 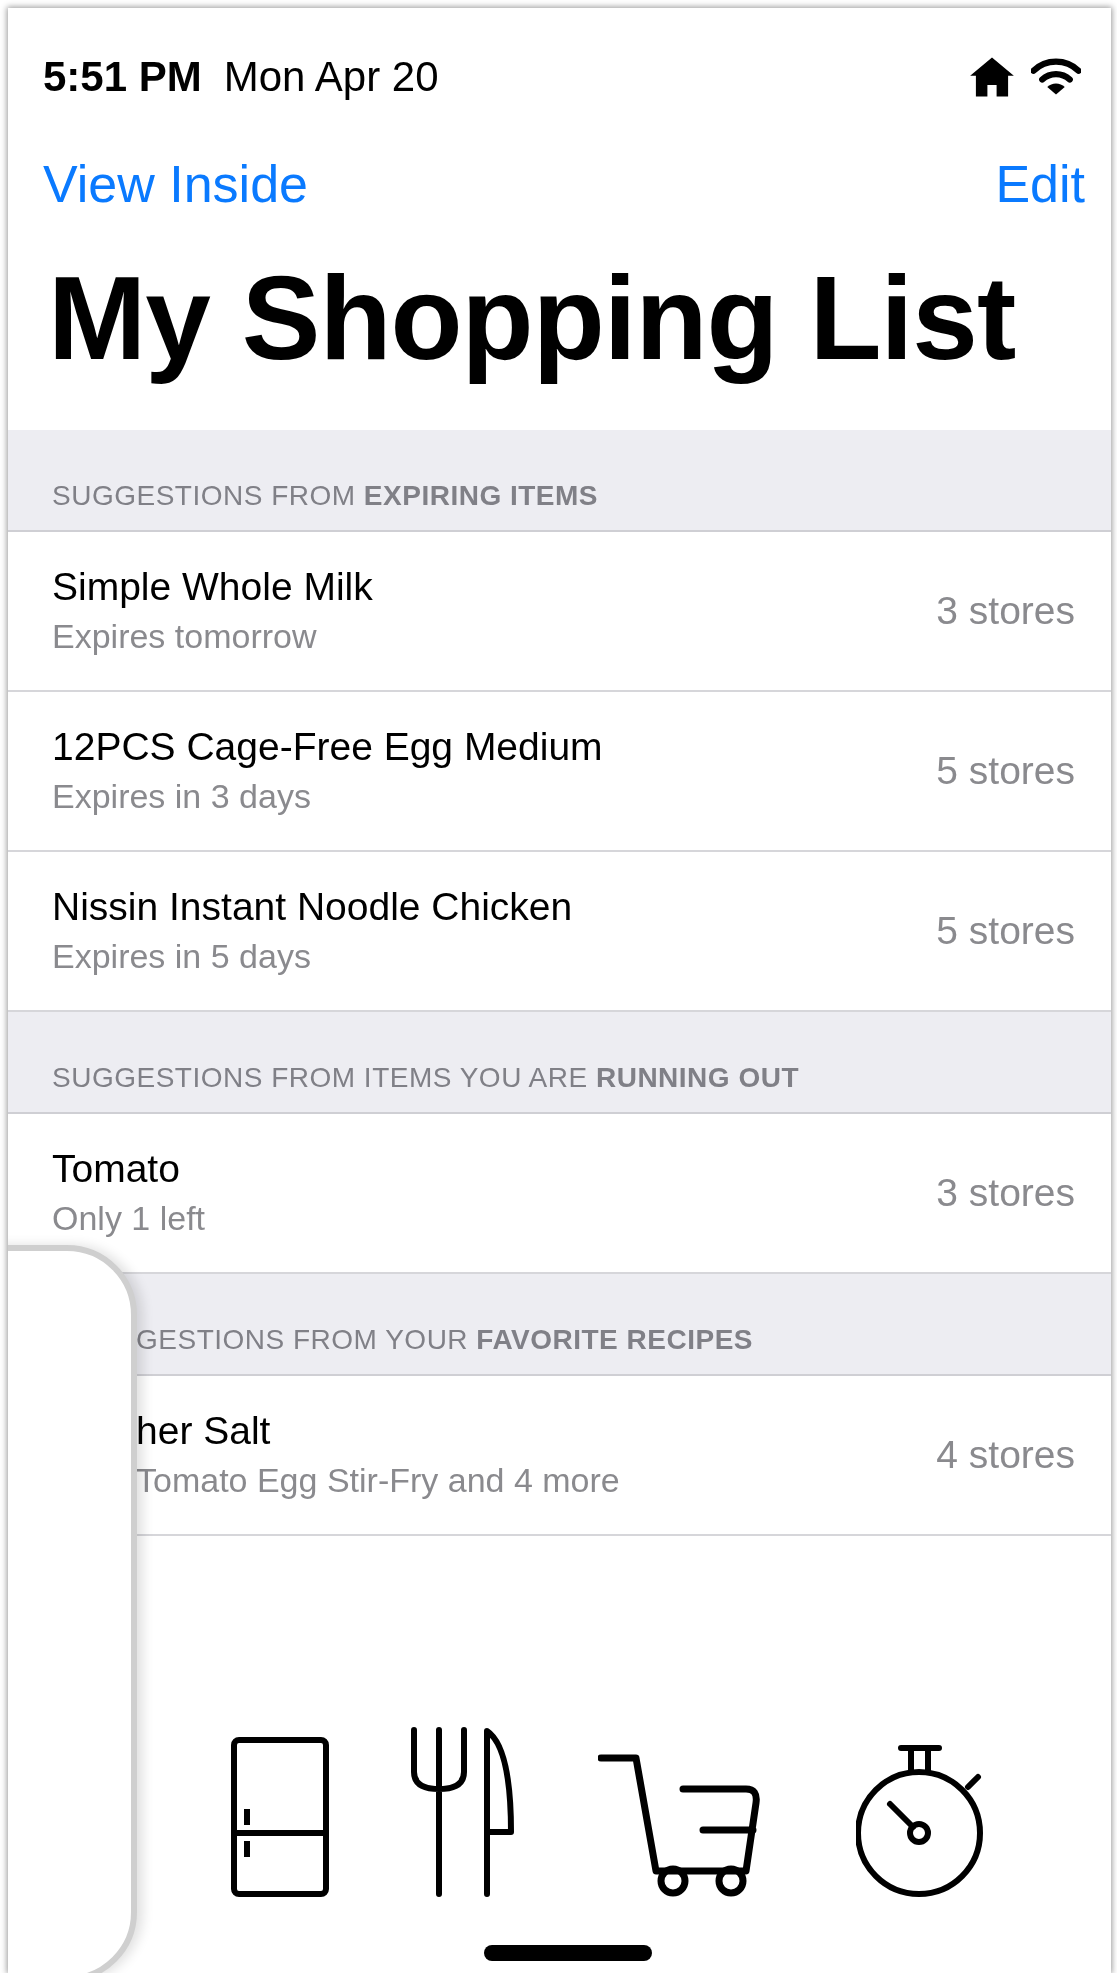 What do you see at coordinates (312, 907) in the screenshot?
I see `item-name: Nissin Instant Noodle Chicken` at bounding box center [312, 907].